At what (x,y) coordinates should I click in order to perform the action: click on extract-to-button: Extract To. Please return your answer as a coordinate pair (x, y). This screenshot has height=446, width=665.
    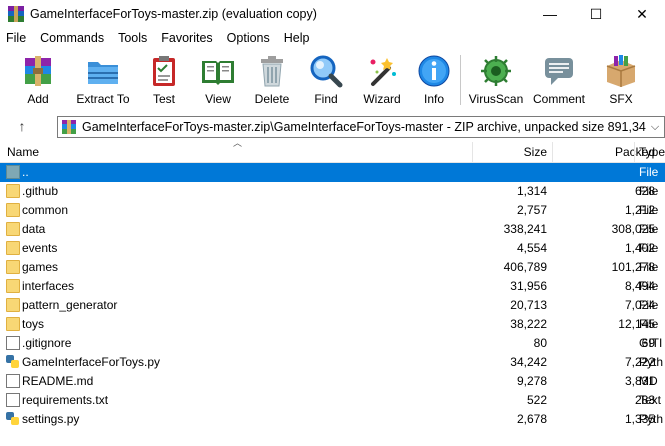
    Looking at the image, I should click on (103, 80).